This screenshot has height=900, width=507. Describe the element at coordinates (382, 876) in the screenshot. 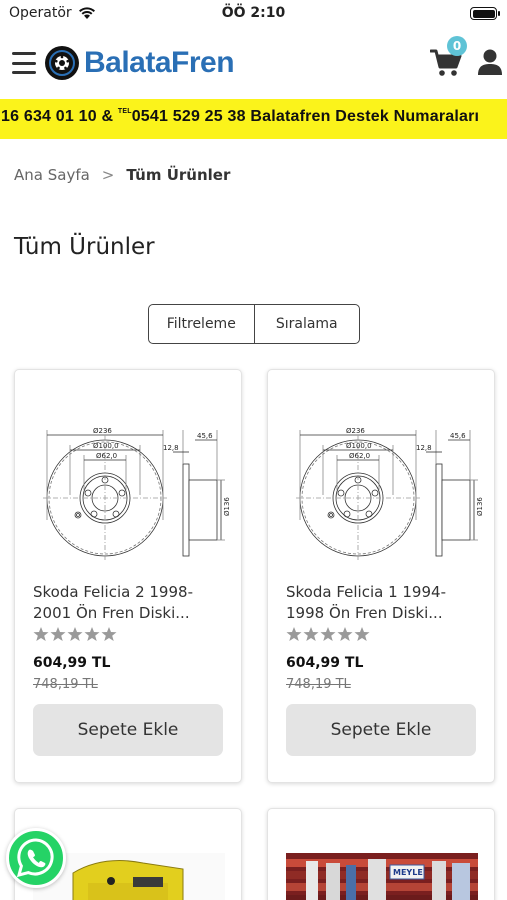

I see `parts-store-image: MEYLE` at that location.